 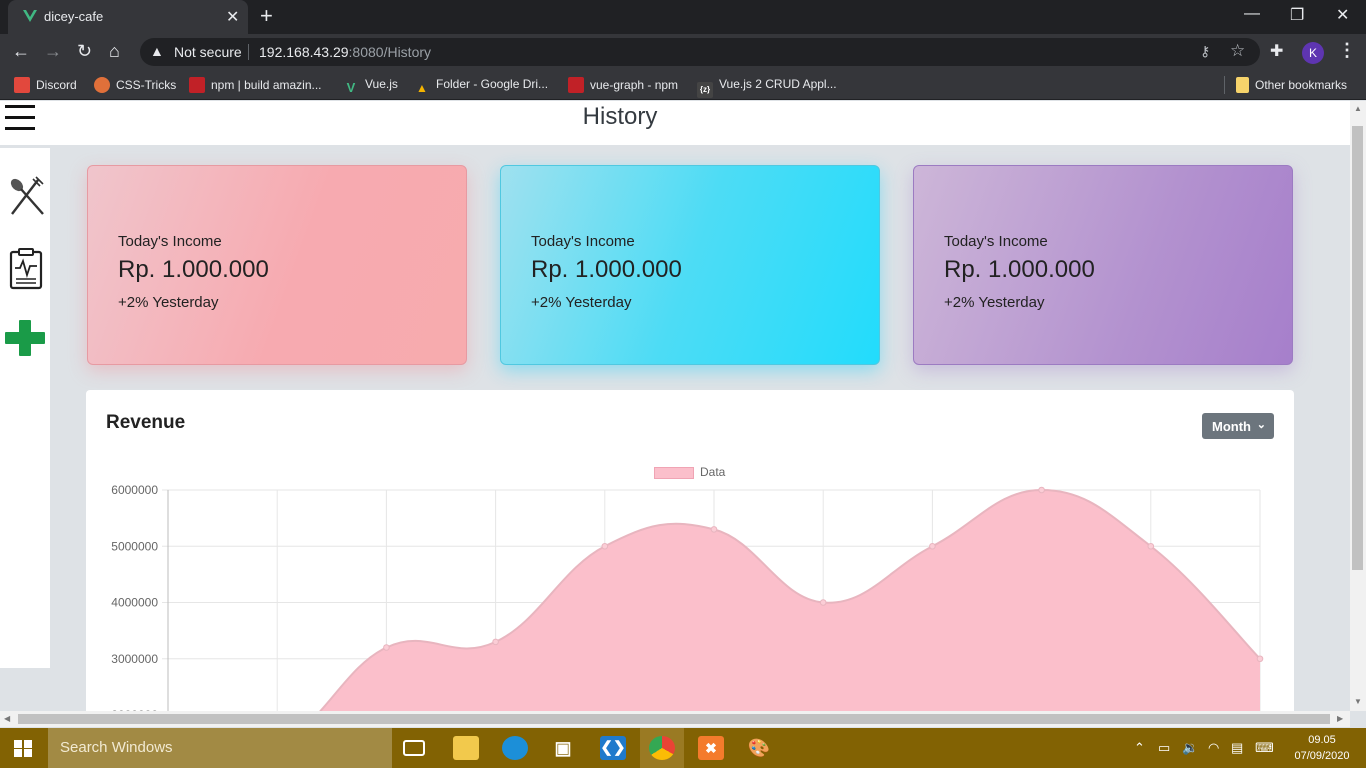 What do you see at coordinates (1347, 50) in the screenshot?
I see `kebab-menu-icon: ⋮` at bounding box center [1347, 50].